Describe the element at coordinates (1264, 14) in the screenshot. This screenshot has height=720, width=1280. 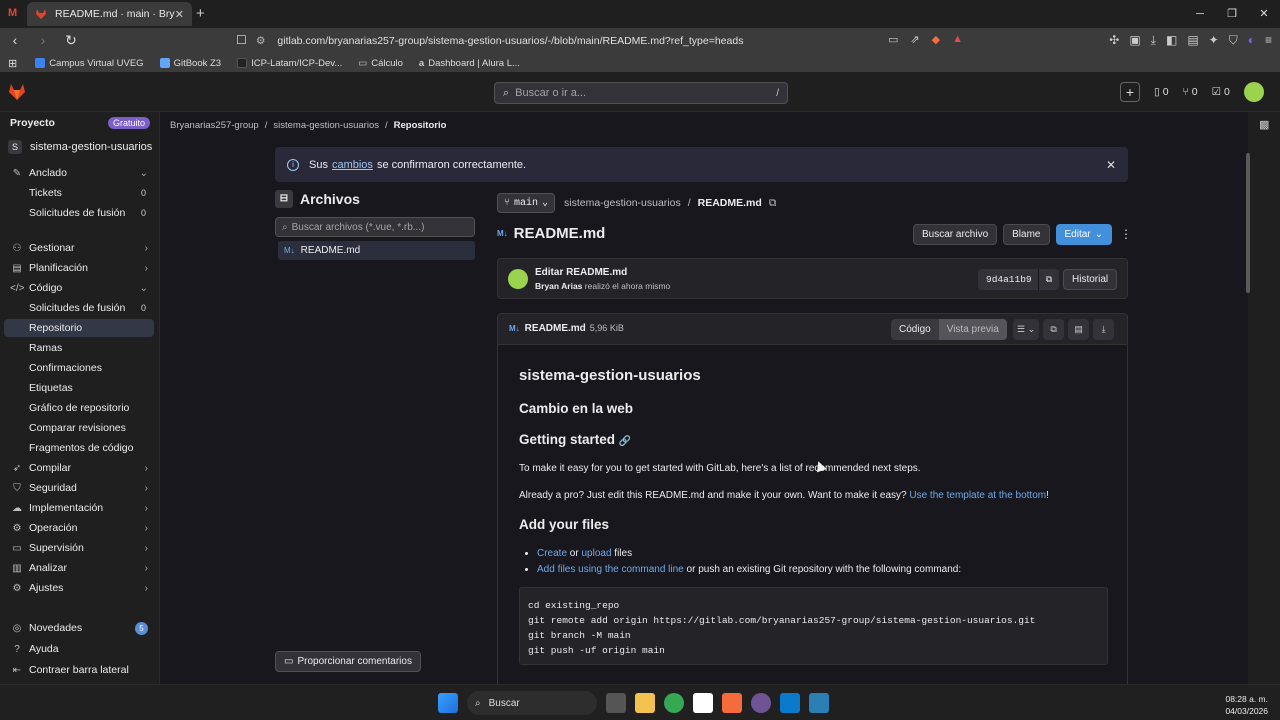
I see `close-window-icon: ✕` at that location.